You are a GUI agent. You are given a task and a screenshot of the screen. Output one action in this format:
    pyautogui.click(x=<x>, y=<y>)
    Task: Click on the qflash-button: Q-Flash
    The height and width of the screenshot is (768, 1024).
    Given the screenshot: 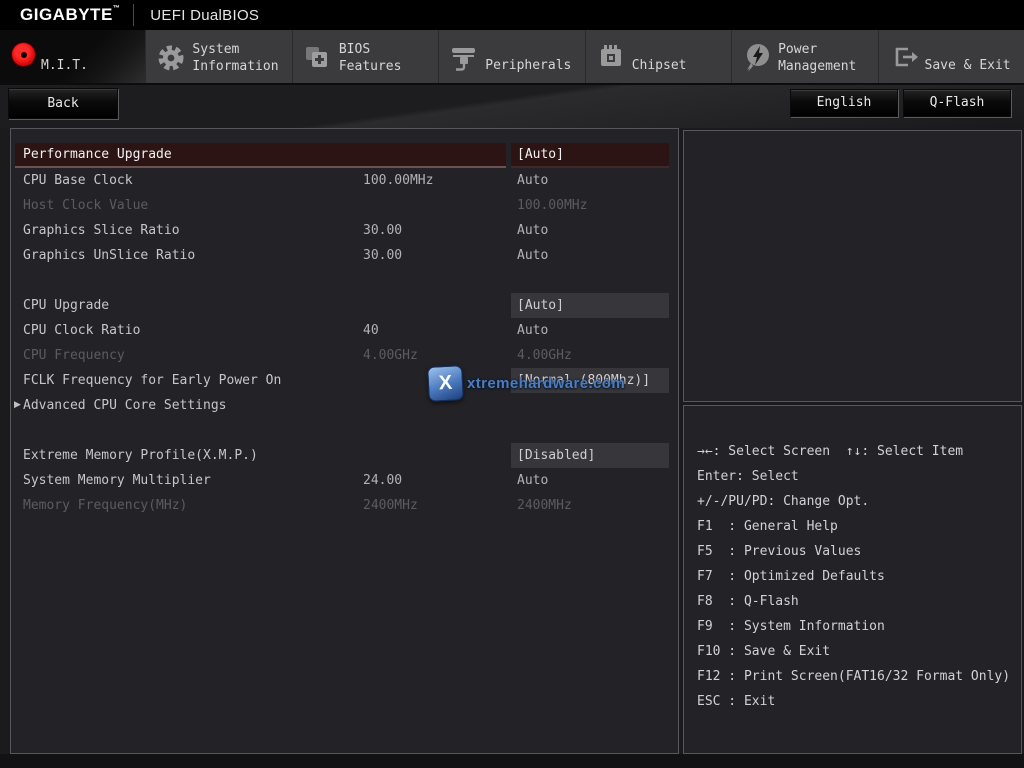 What is the action you would take?
    pyautogui.click(x=957, y=103)
    